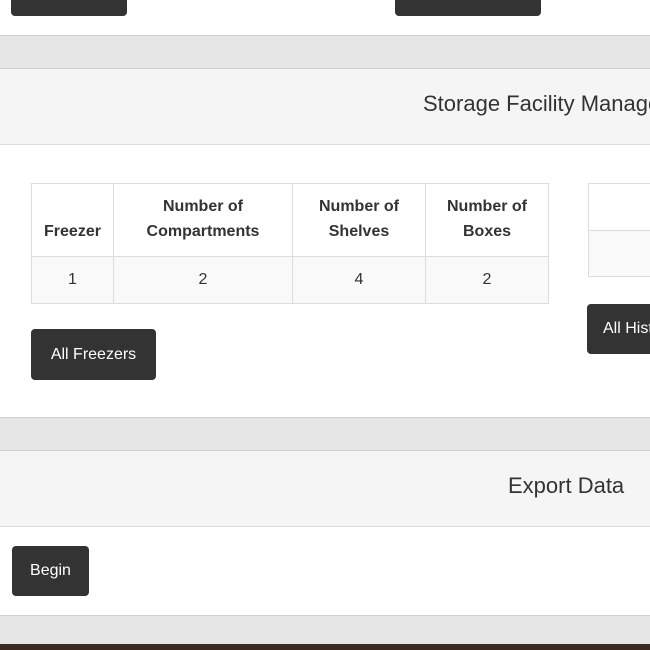  Describe the element at coordinates (619, 253) in the screenshot. I see `history-table-row` at that location.